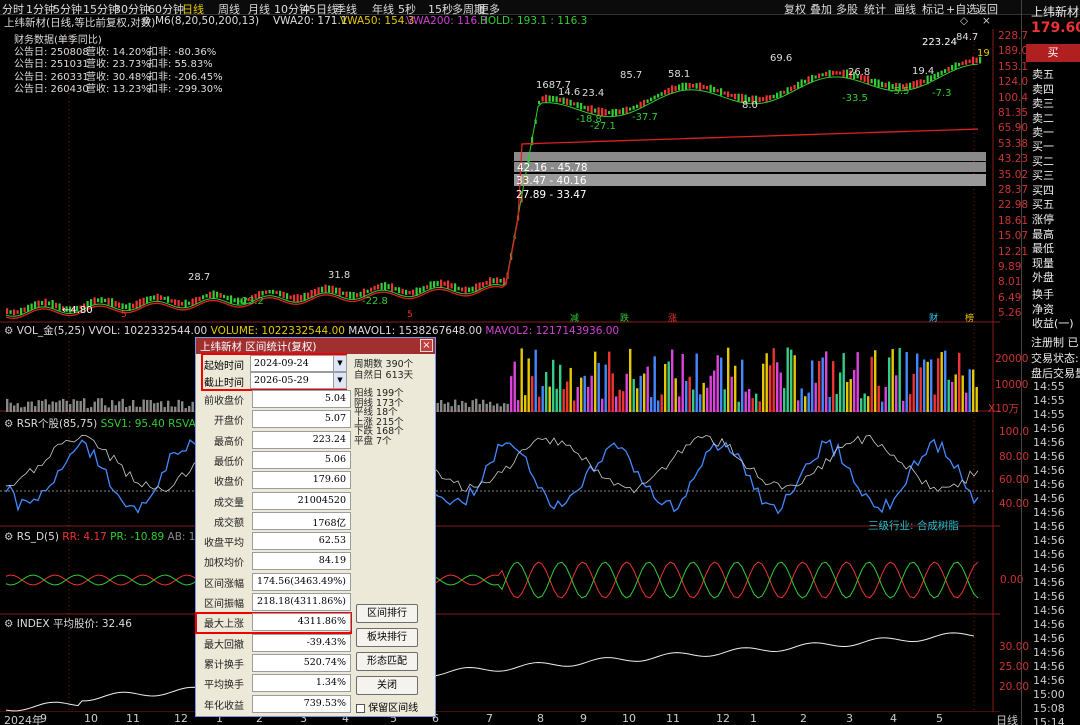  Describe the element at coordinates (625, 319) in the screenshot. I see `event-marker: 跌` at that location.